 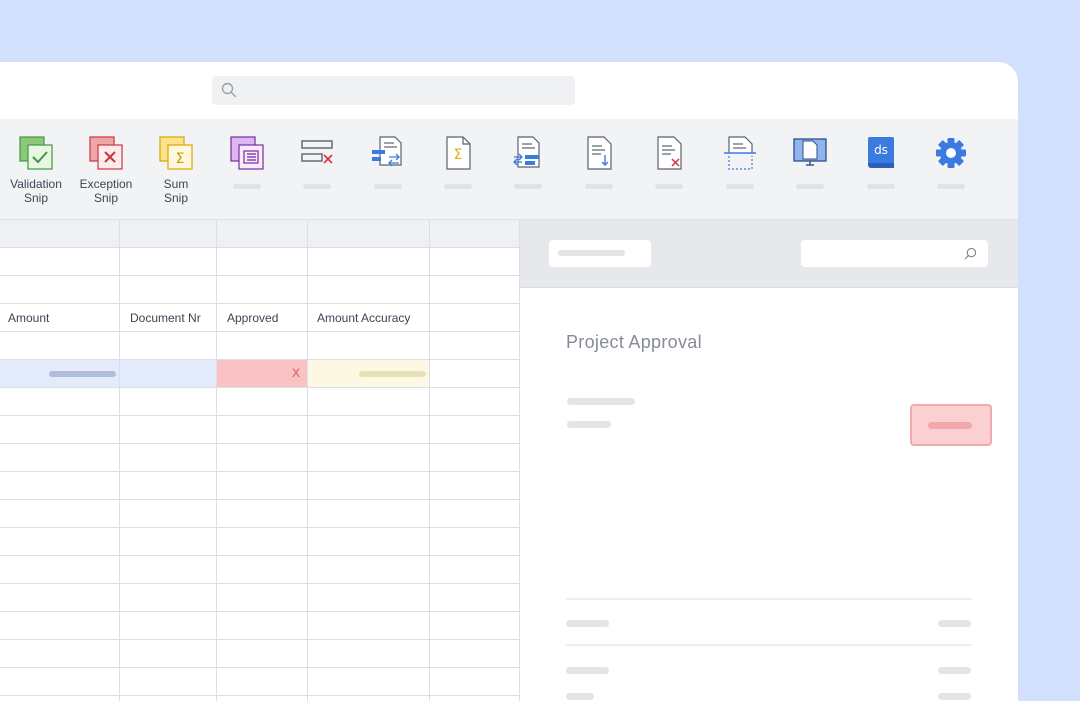 I want to click on document-delete-icon, so click(x=669, y=153).